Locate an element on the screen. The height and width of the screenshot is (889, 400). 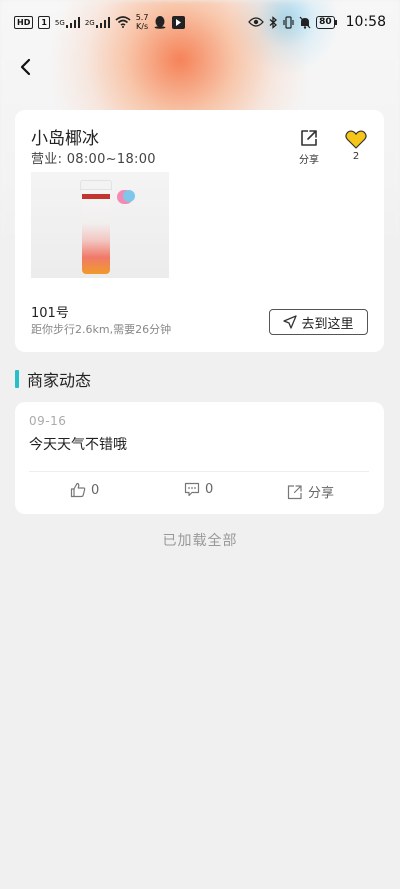
comment-button: 0 is located at coordinates (198, 489).